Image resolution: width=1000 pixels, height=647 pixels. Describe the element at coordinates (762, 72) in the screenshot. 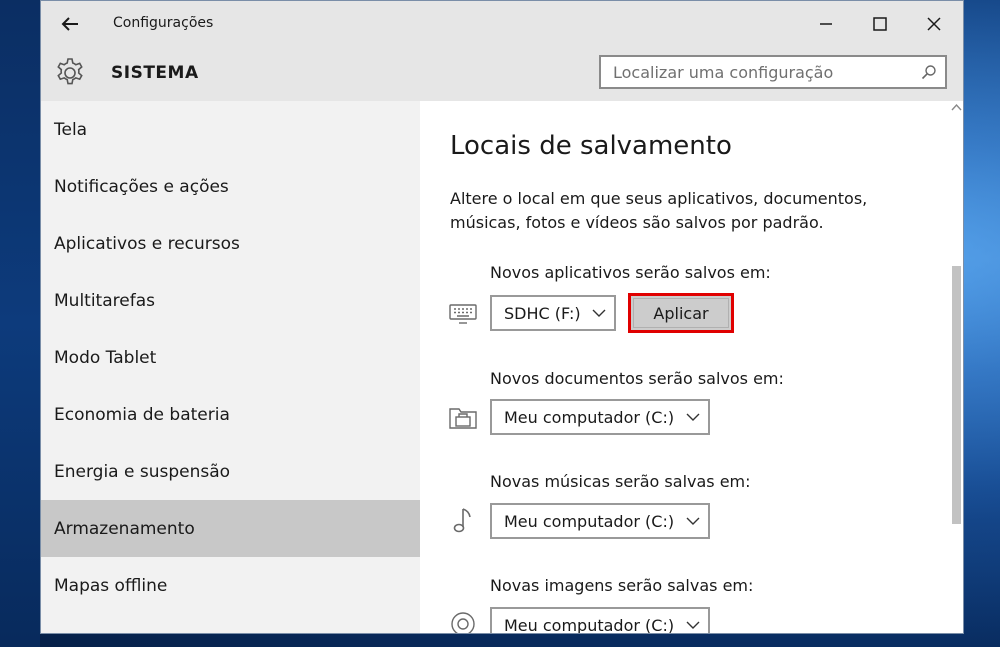

I see `search-input` at that location.